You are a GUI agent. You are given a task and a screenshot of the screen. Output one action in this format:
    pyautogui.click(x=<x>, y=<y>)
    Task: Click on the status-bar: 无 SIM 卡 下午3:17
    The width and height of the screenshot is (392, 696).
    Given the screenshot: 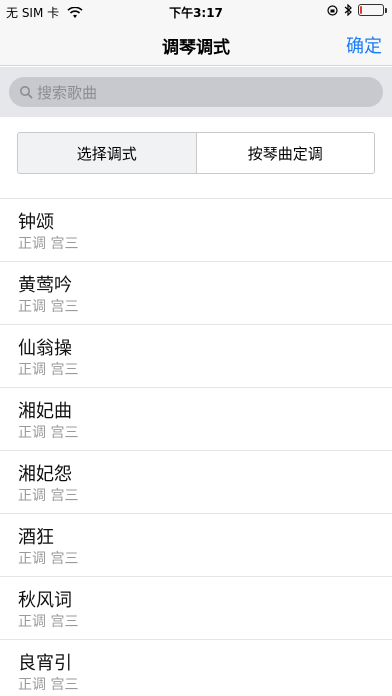 What is the action you would take?
    pyautogui.click(x=196, y=11)
    